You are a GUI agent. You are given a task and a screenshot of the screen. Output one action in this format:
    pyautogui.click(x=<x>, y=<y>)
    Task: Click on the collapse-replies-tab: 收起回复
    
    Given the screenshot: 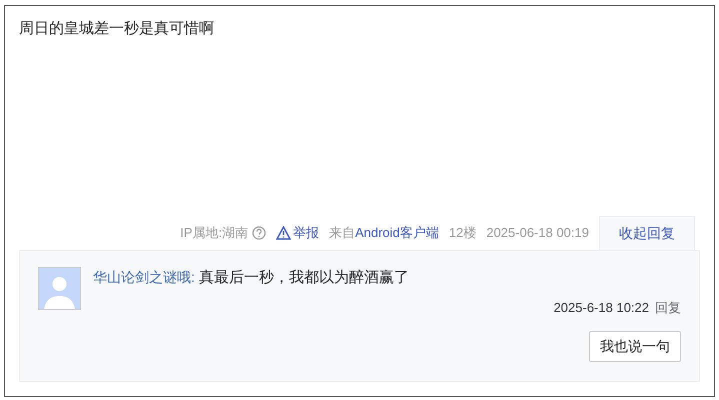 What is the action you would take?
    pyautogui.click(x=647, y=233)
    